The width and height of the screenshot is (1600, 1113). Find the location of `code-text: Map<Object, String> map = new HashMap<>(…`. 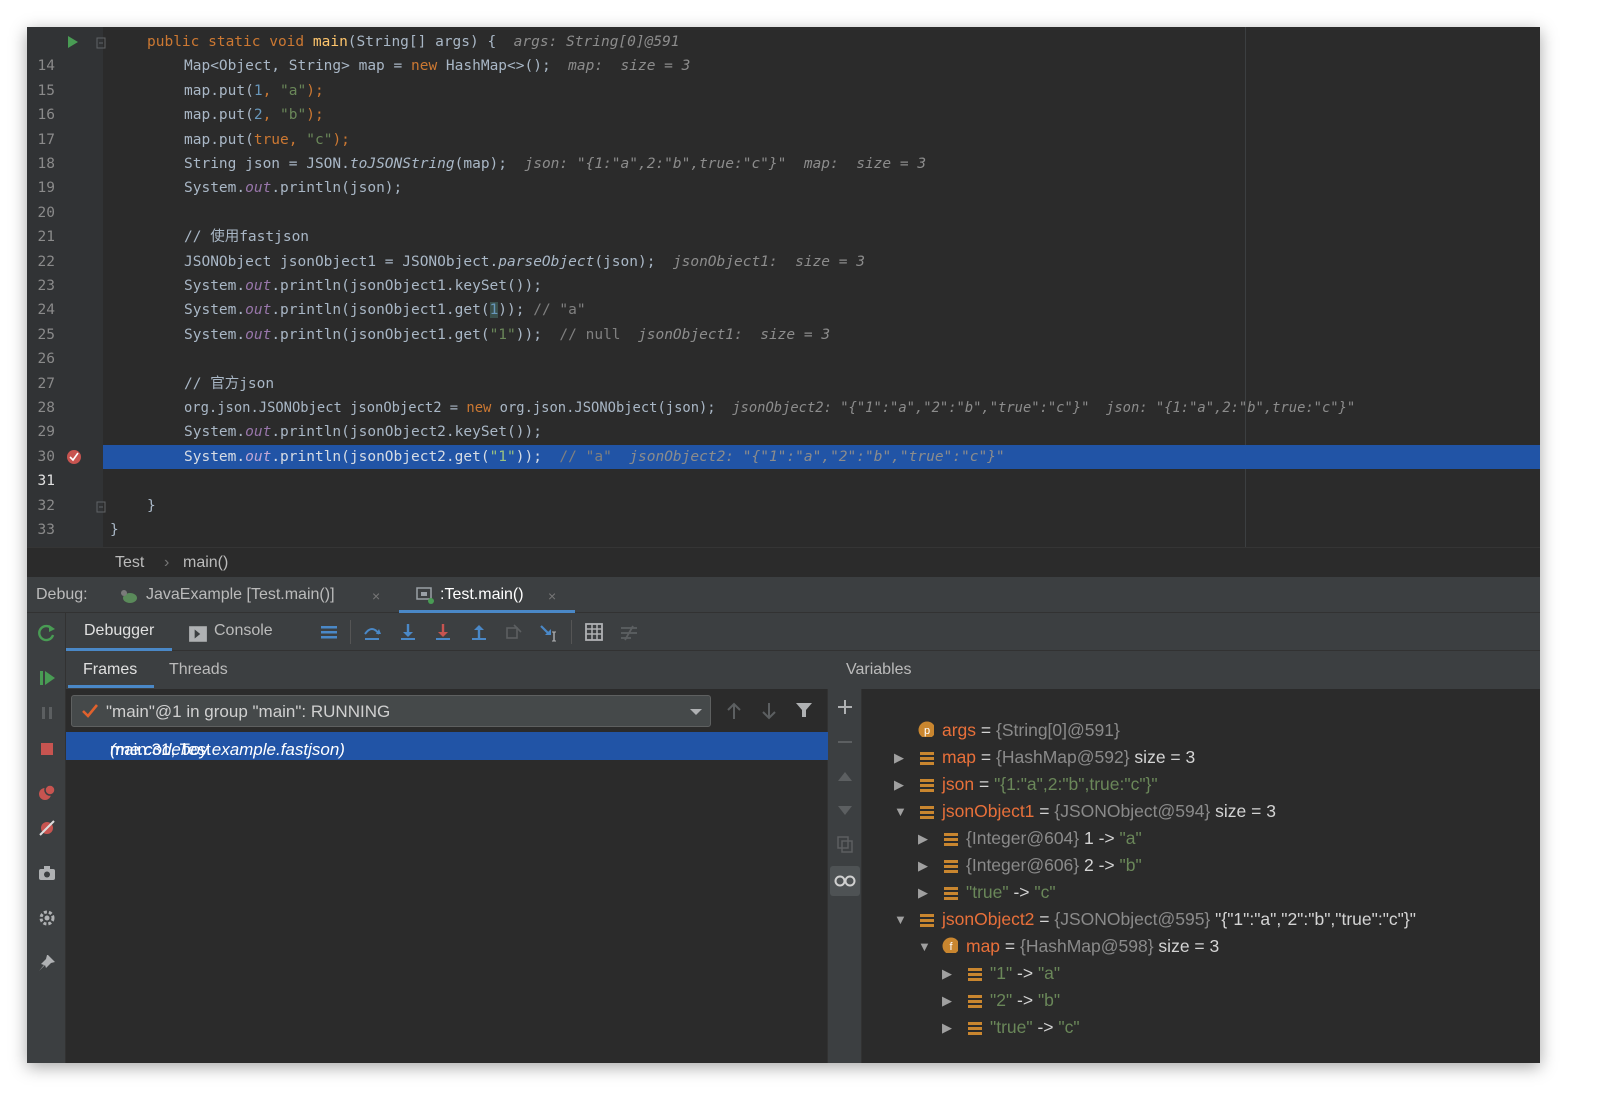

code-text: Map<Object, String> map = new HashMap<>(… is located at coordinates (437, 66).